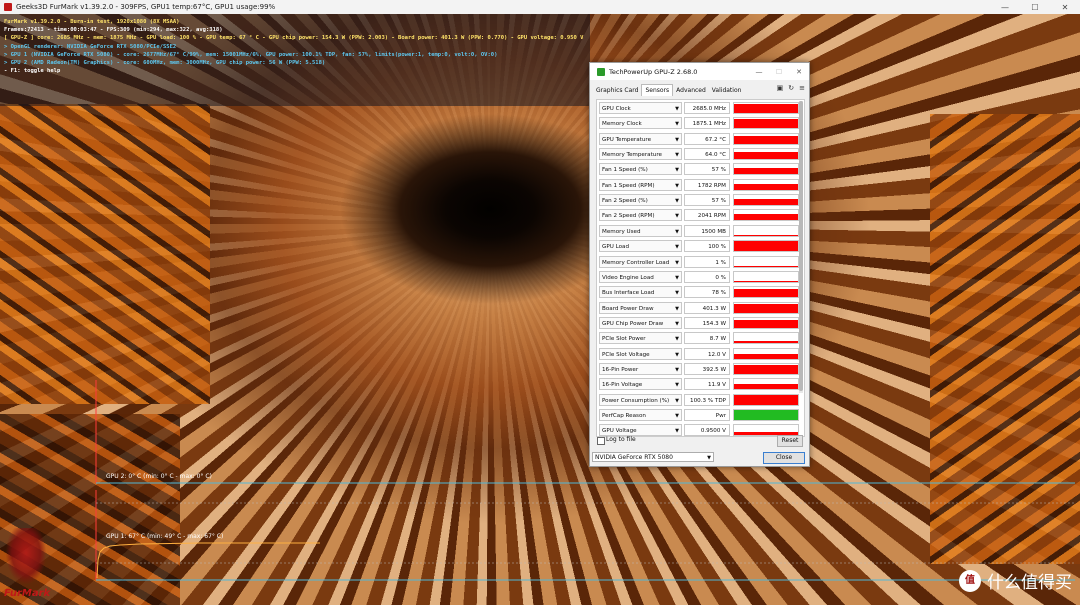 The height and width of the screenshot is (605, 1080). What do you see at coordinates (791, 88) in the screenshot?
I see `refresh-icon: ↻` at bounding box center [791, 88].